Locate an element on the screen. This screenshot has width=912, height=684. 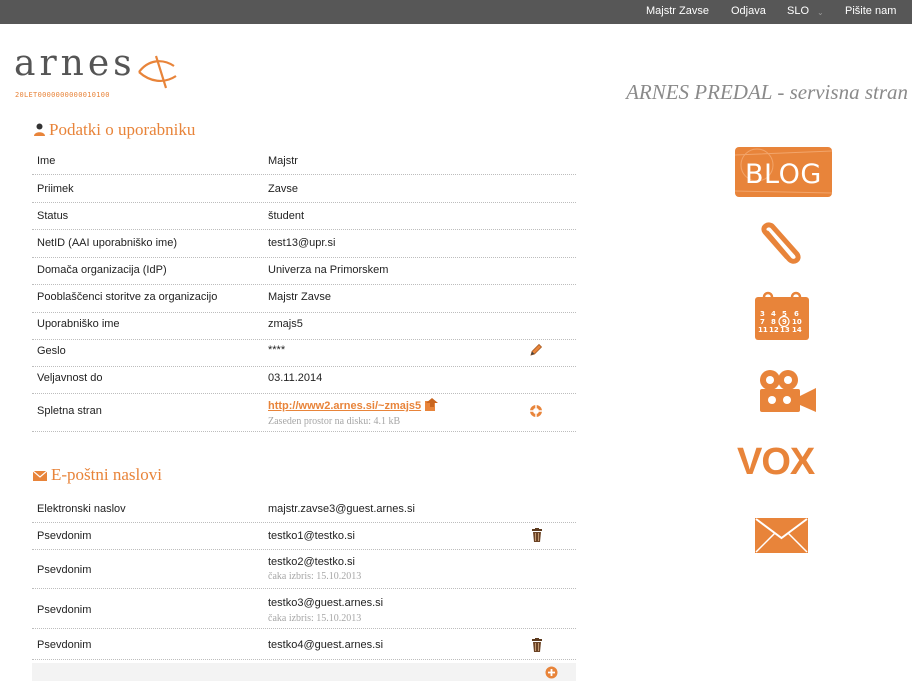
envelope-icon is located at coordinates (40, 476).